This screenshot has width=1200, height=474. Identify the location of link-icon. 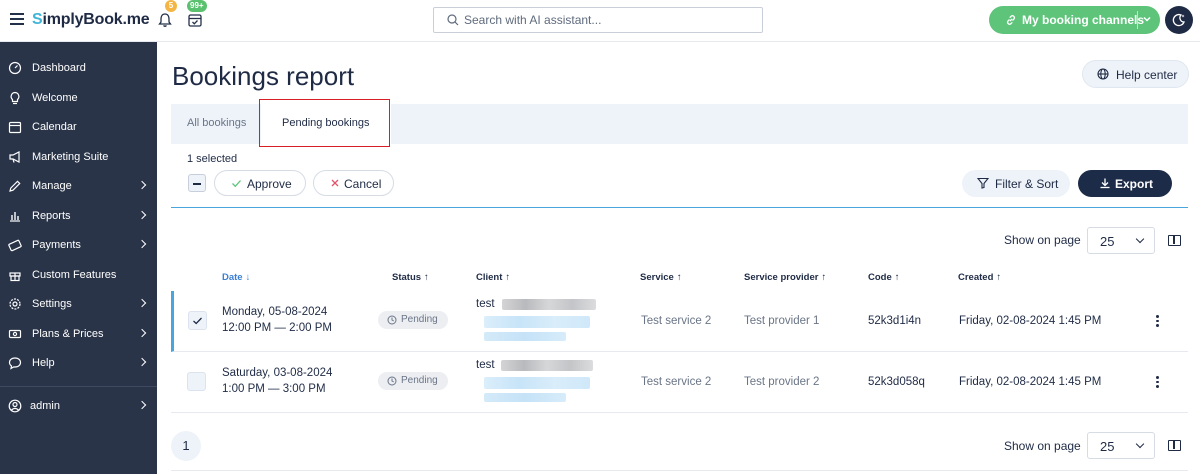
(1011, 20).